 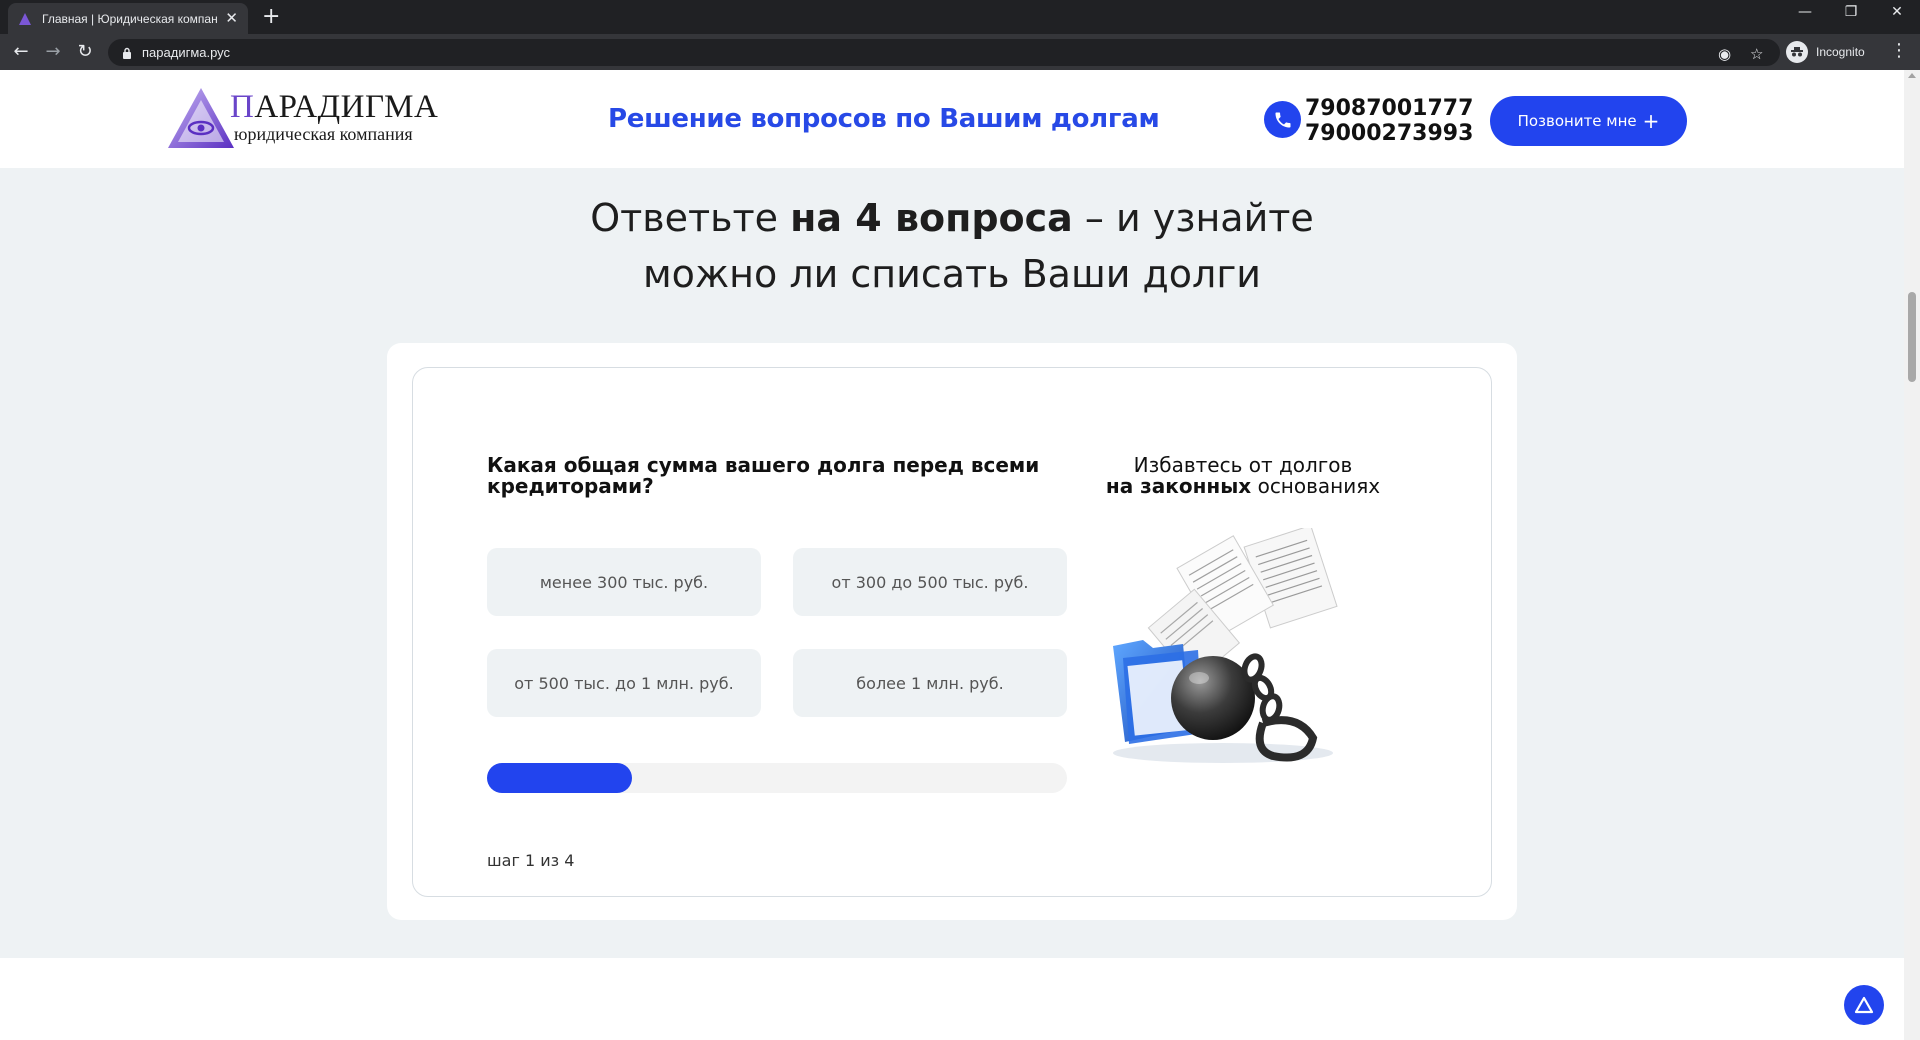 I want to click on logo-name: ПАРАДИГМА, so click(x=334, y=107).